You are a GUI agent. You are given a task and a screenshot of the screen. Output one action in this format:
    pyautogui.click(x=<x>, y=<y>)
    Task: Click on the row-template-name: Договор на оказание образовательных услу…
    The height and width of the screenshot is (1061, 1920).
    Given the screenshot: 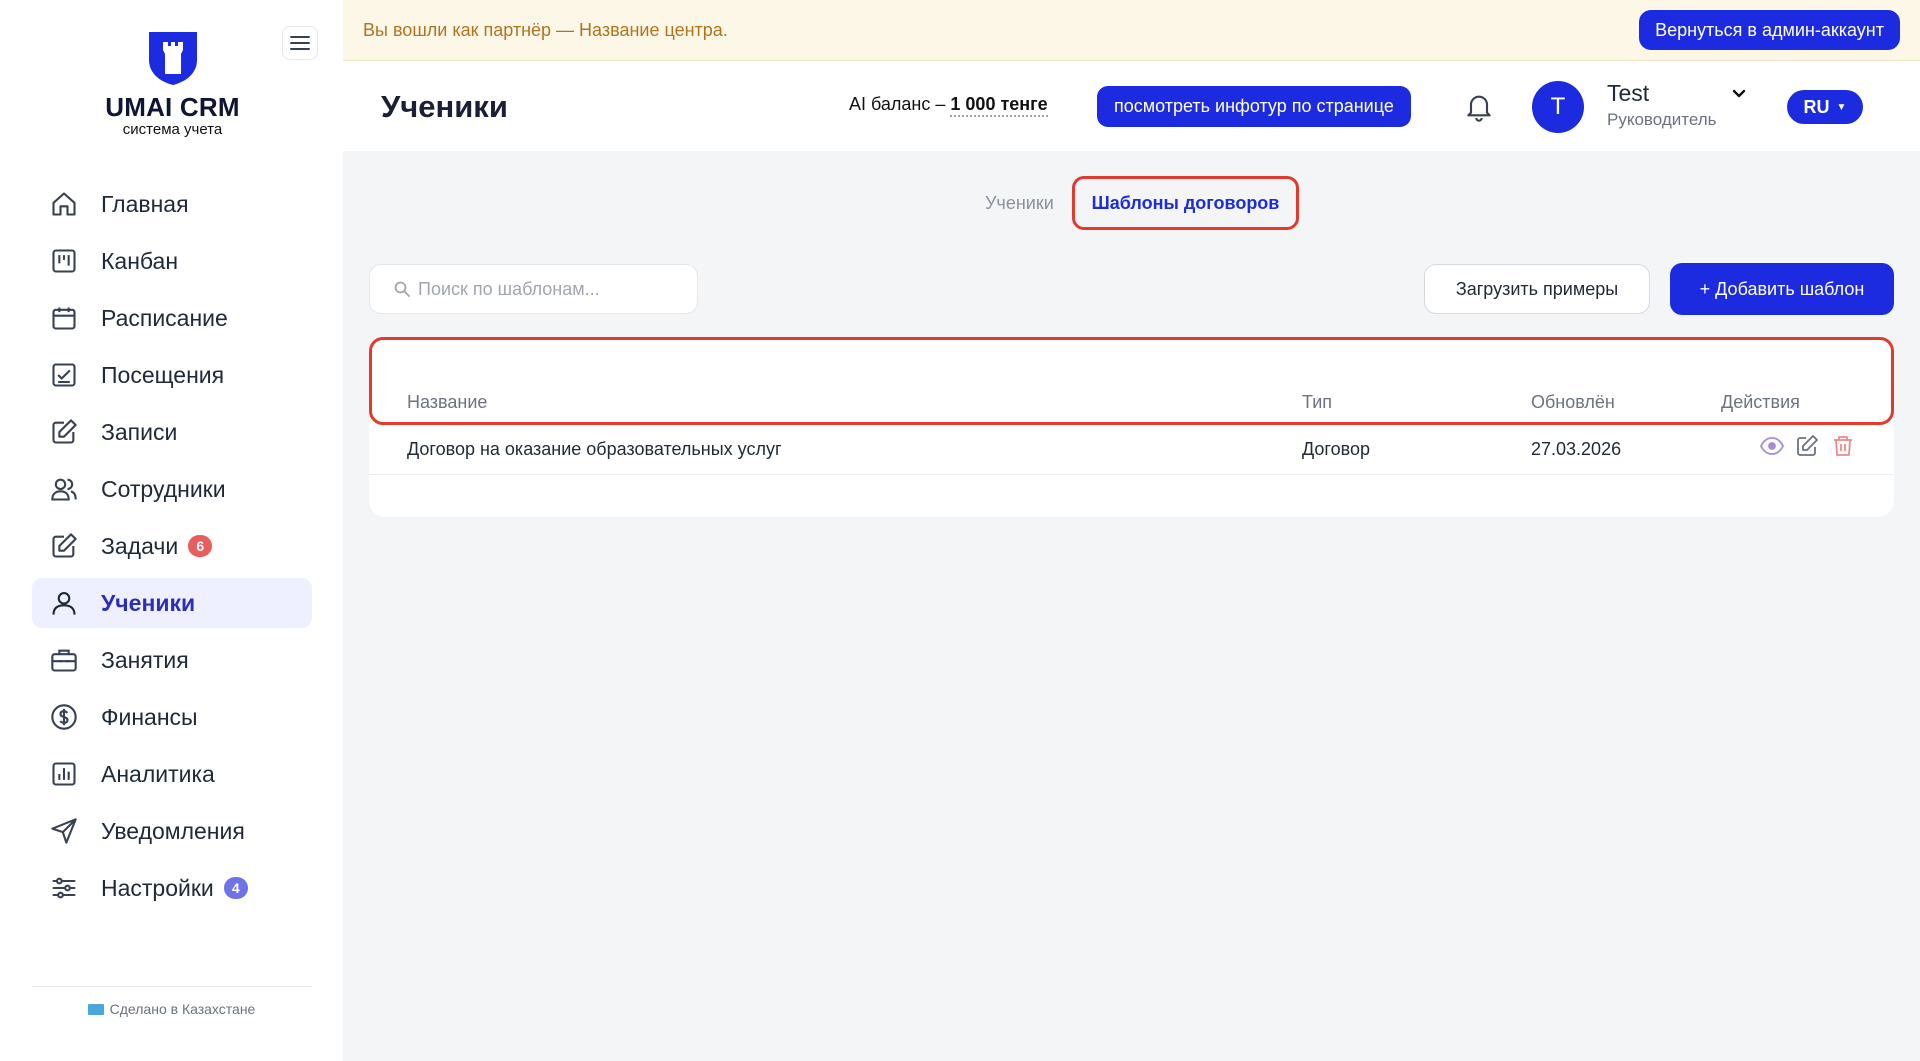 What is the action you would take?
    pyautogui.click(x=594, y=449)
    